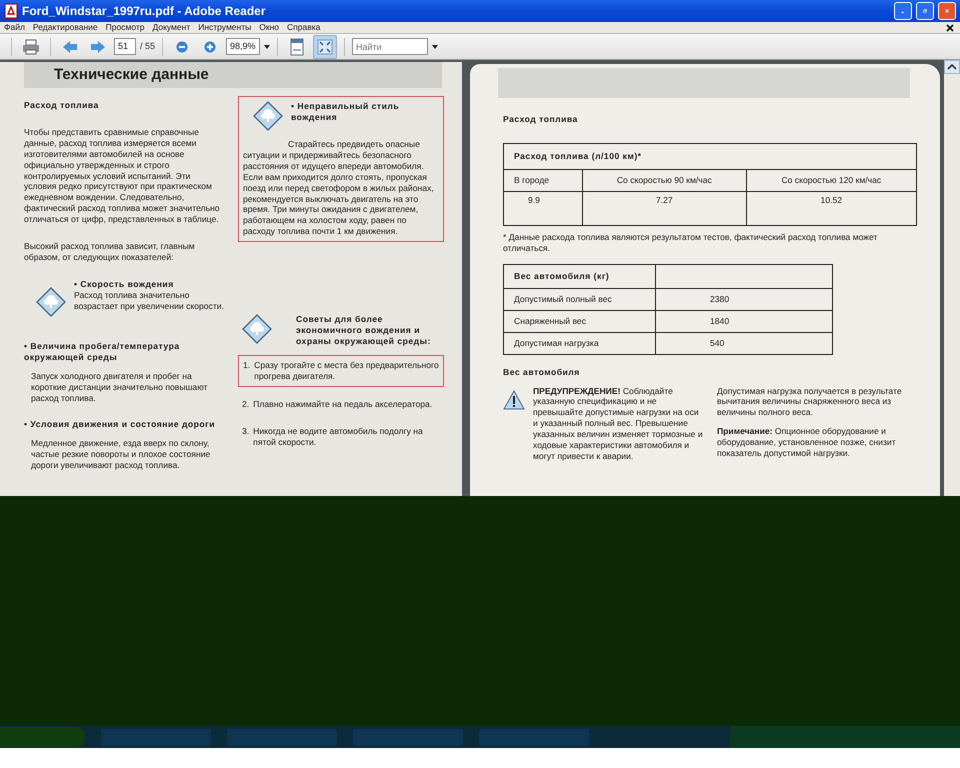  I want to click on table-cell: Допустимый полный вес, so click(580, 299).